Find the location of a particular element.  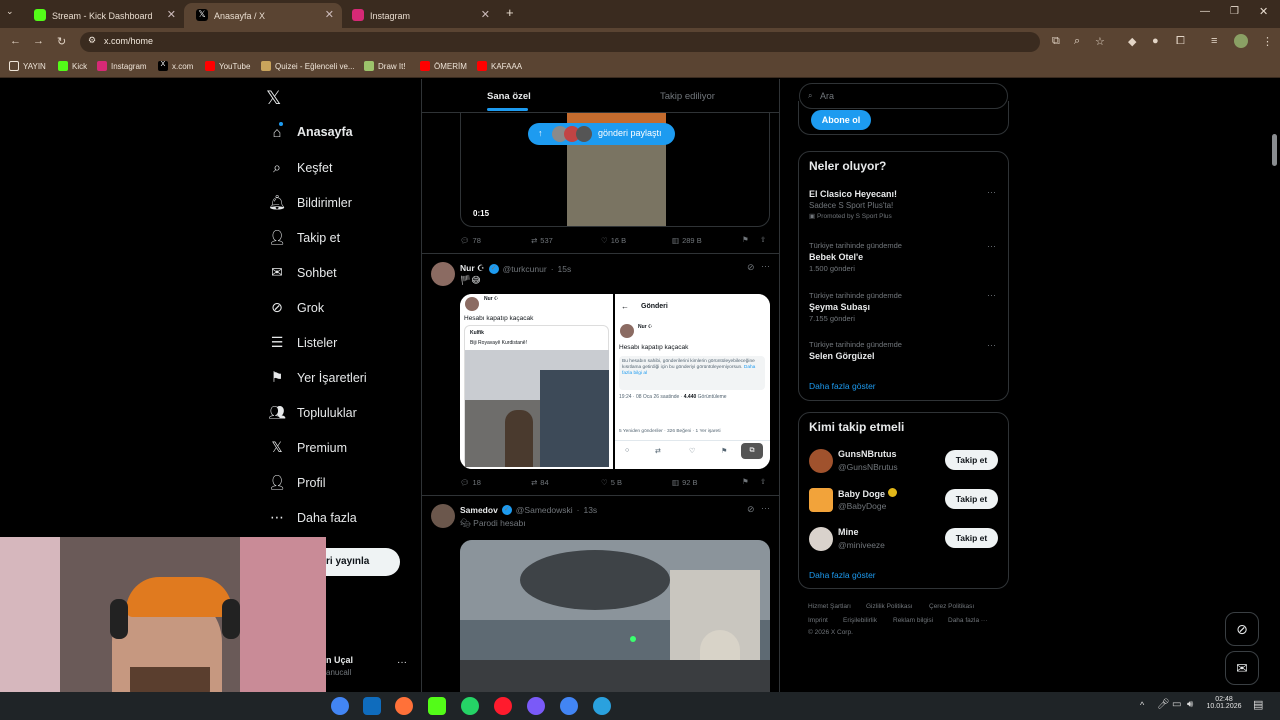

tab-search-icon: ⌄ is located at coordinates (10, 11).